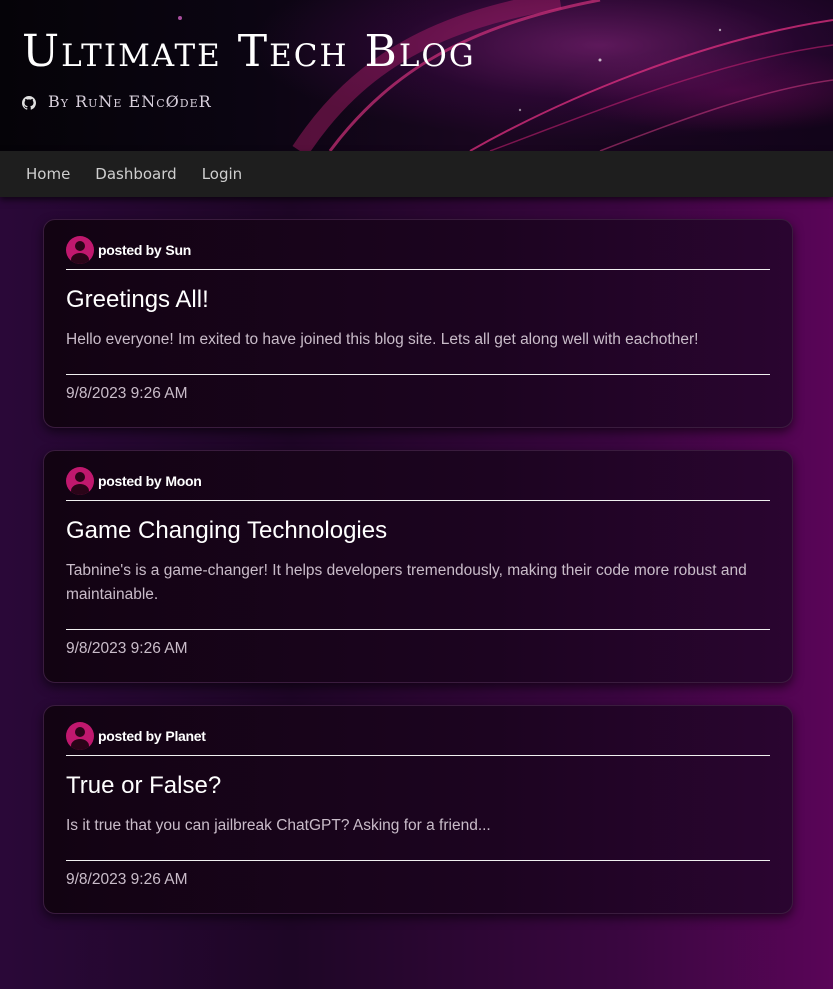 This screenshot has height=989, width=833. I want to click on post-author: Moon, so click(183, 481).